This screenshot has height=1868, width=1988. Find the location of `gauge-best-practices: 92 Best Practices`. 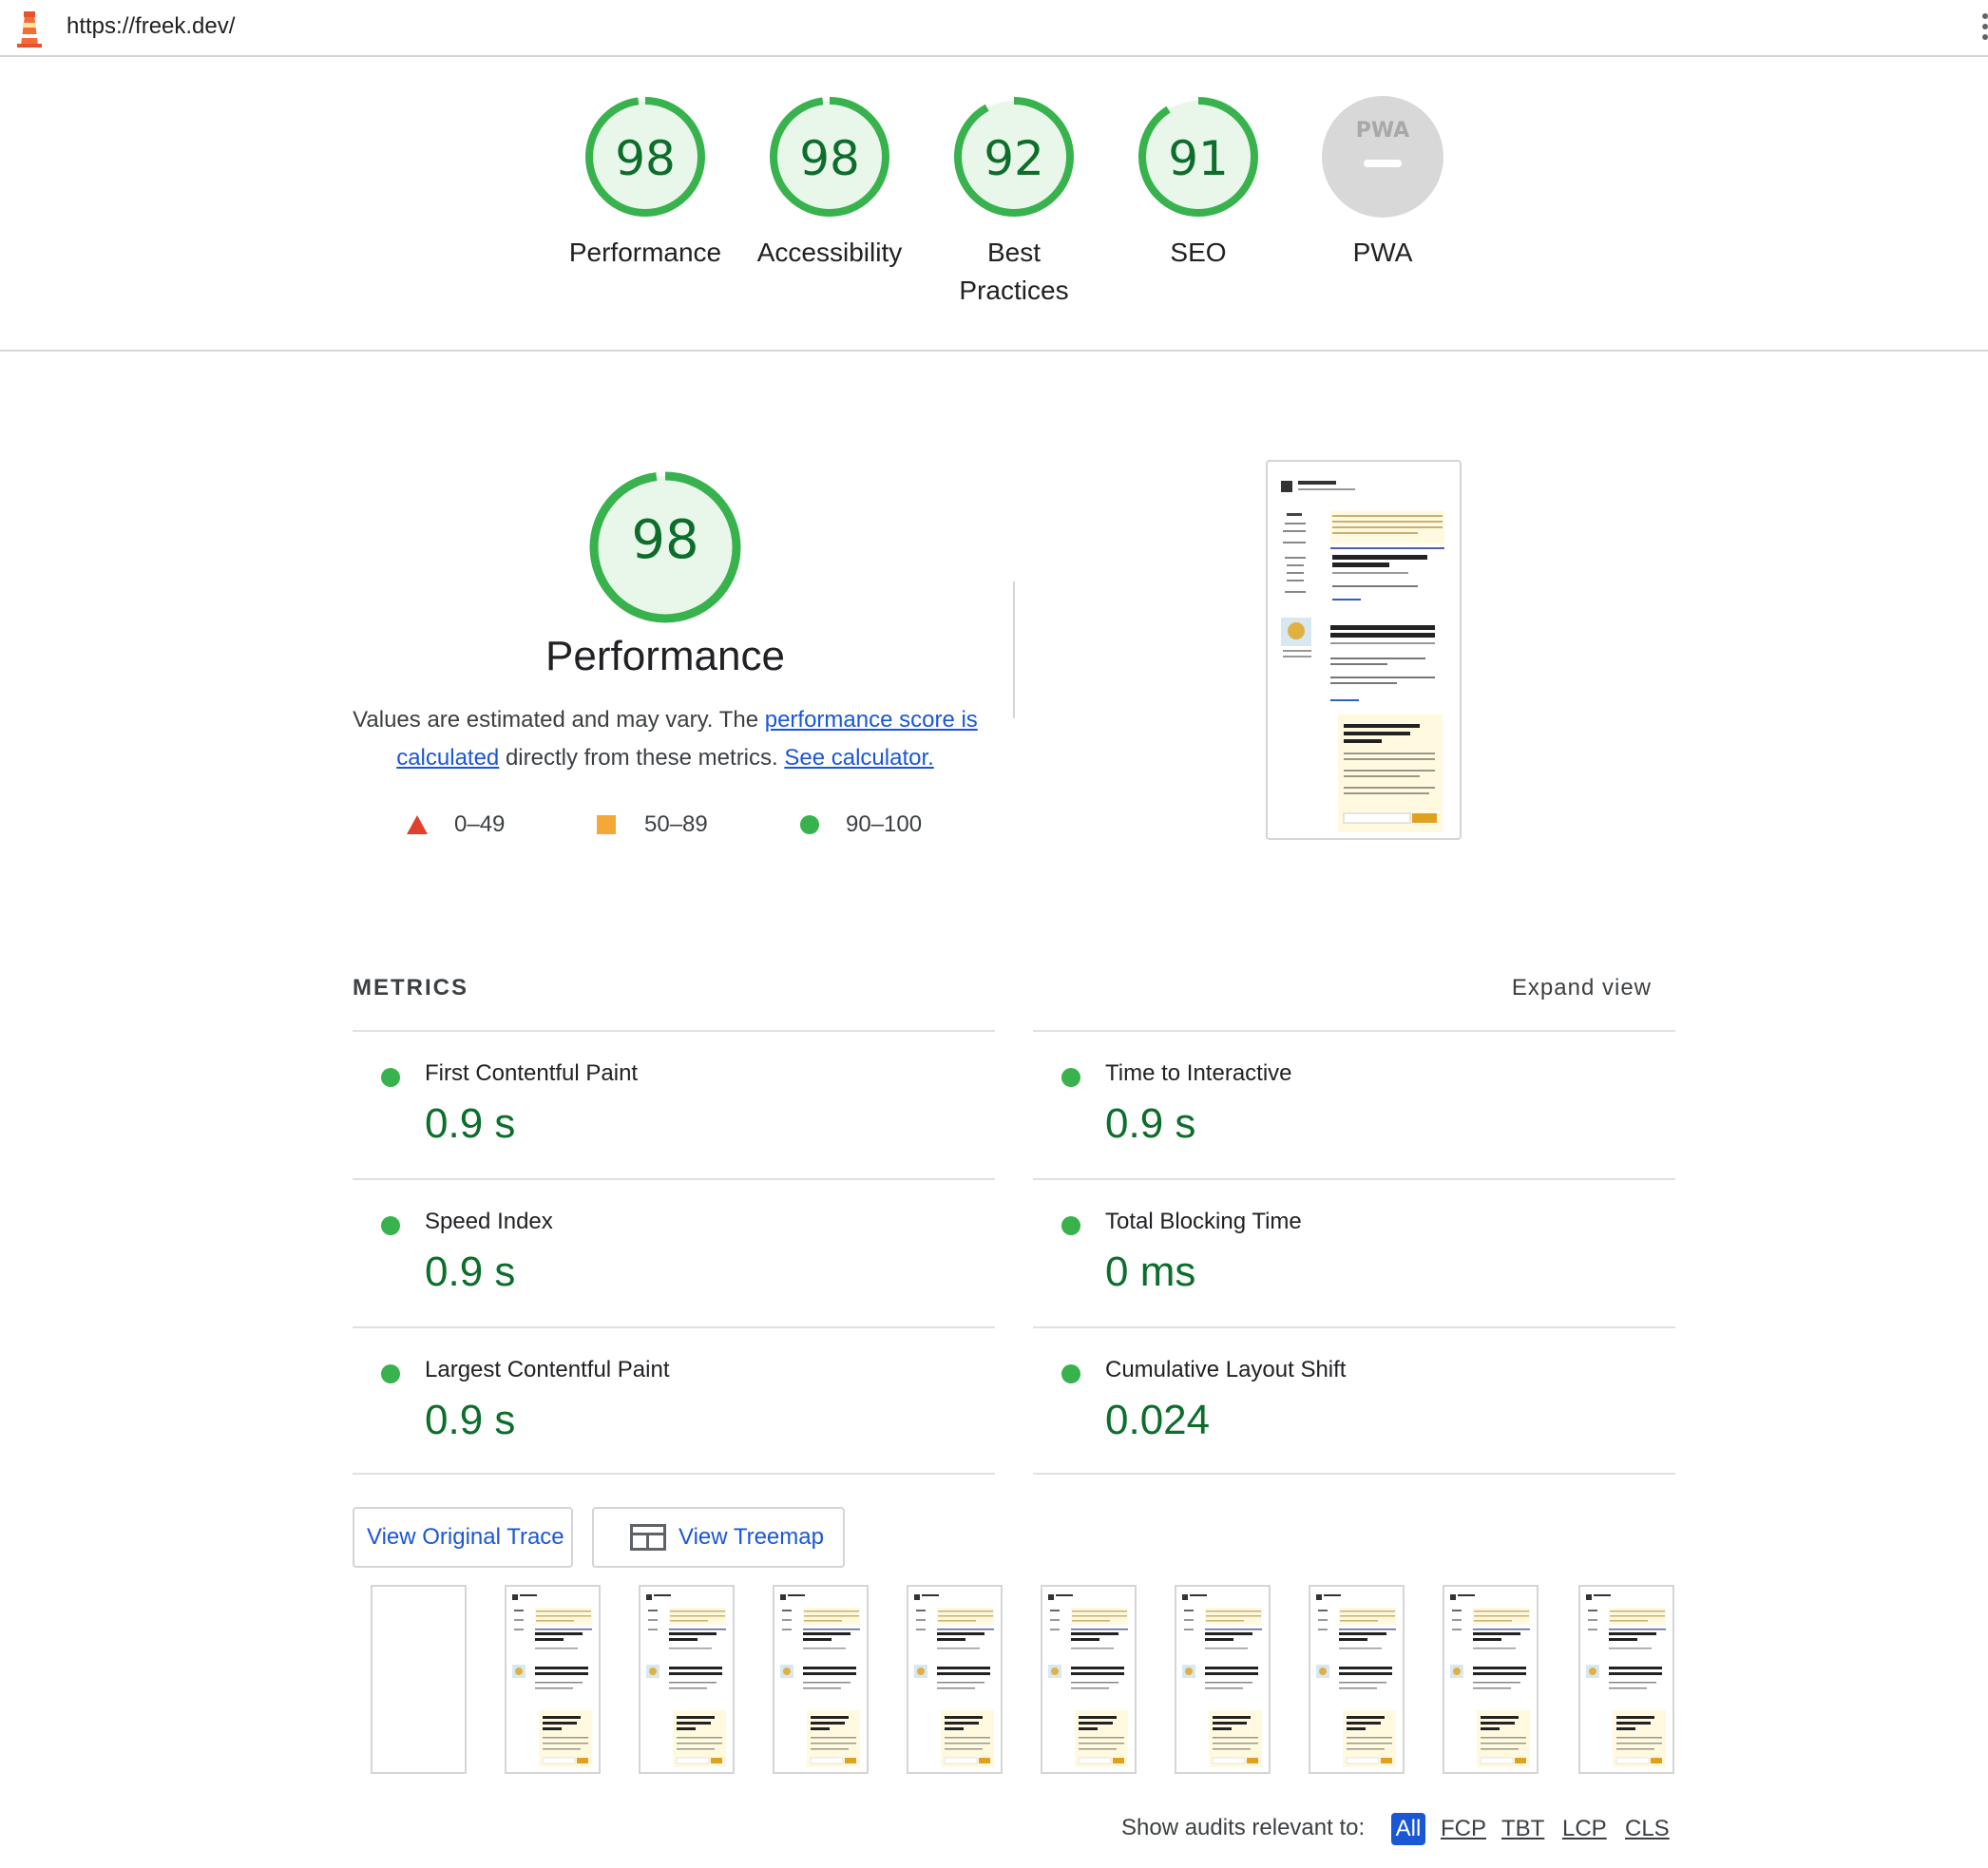

gauge-best-practices: 92 Best Practices is located at coordinates (1014, 202).